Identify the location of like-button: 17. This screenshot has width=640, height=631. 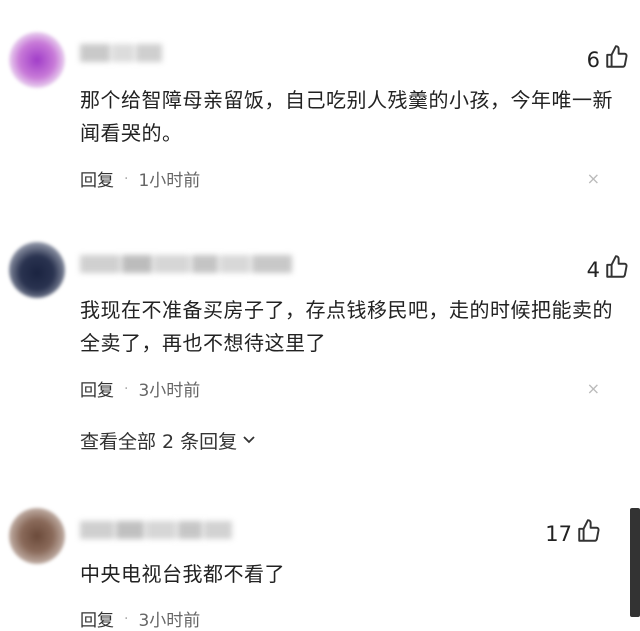
(573, 533).